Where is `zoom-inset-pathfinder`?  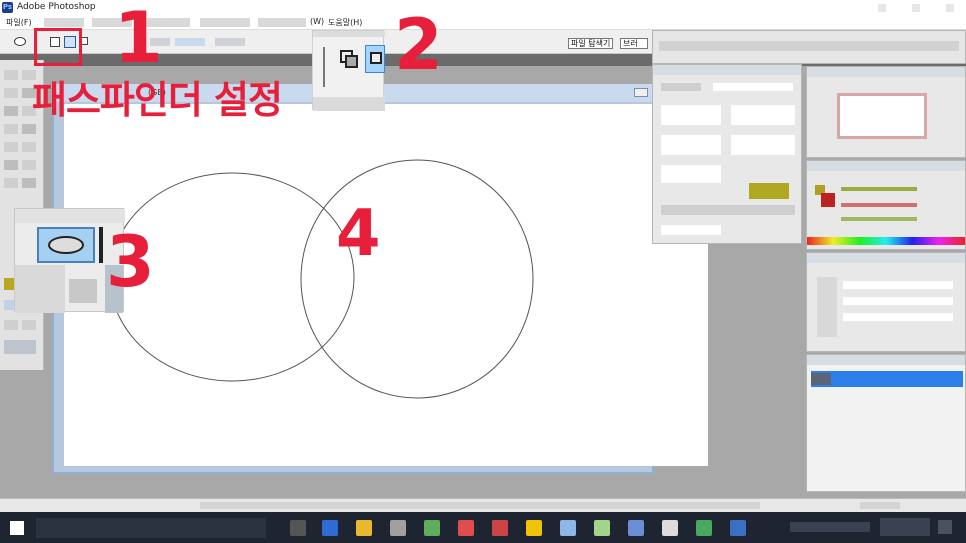
zoom-inset-pathfinder is located at coordinates (348, 70).